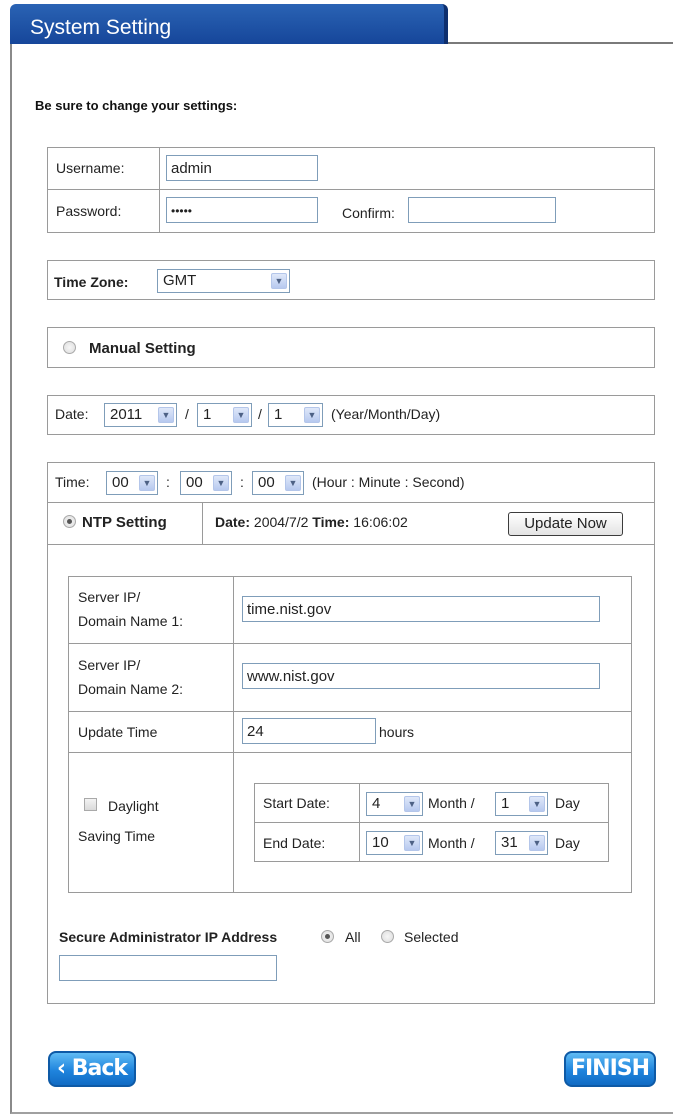 This screenshot has height=1118, width=673. Describe the element at coordinates (376, 803) in the screenshot. I see `start-month-value: 4` at that location.